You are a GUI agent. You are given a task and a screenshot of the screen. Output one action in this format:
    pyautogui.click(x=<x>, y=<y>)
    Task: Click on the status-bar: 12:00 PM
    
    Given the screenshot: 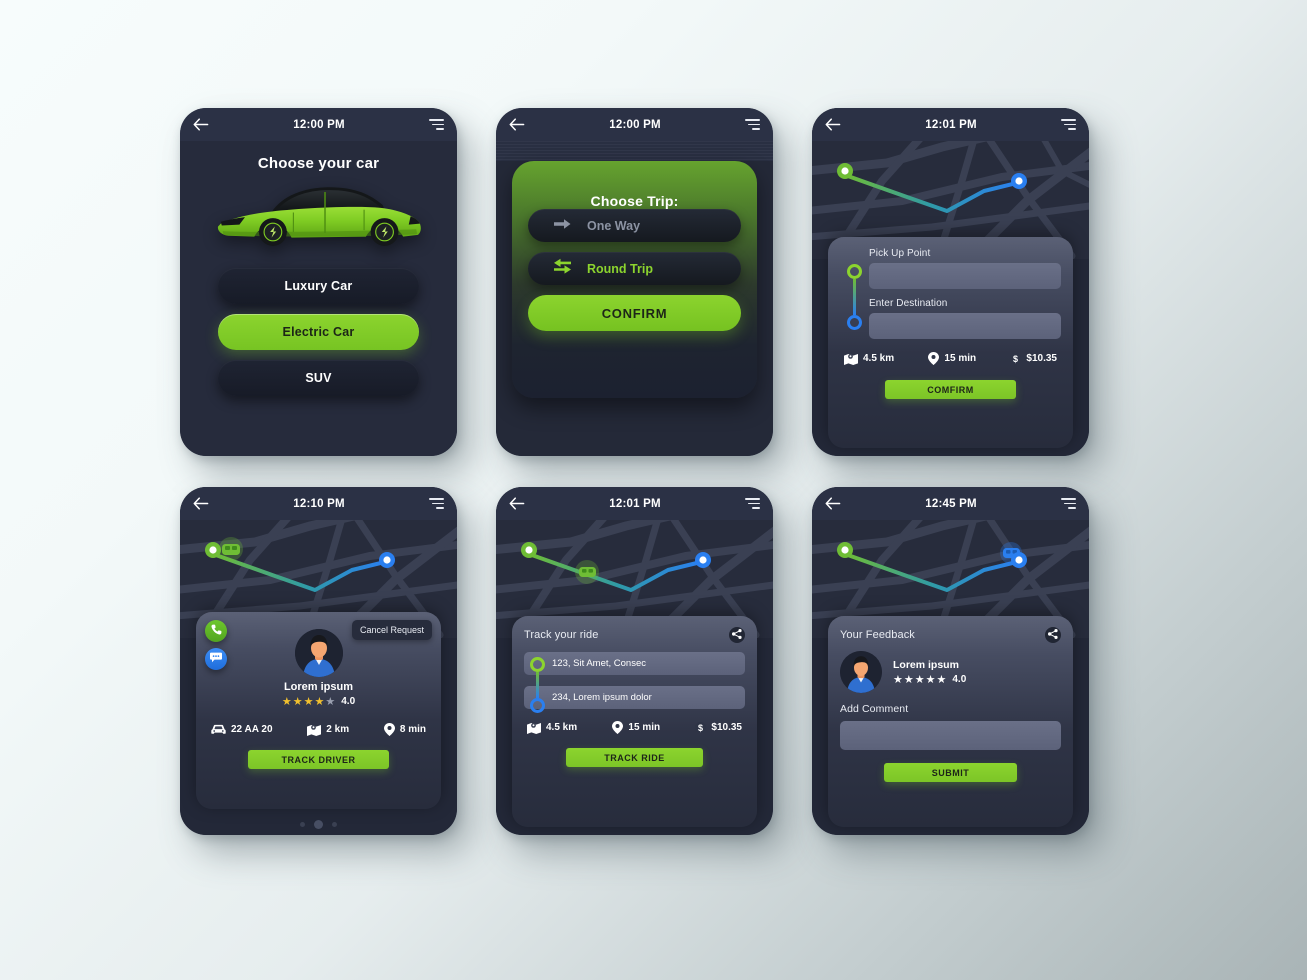 What is the action you would take?
    pyautogui.click(x=634, y=124)
    